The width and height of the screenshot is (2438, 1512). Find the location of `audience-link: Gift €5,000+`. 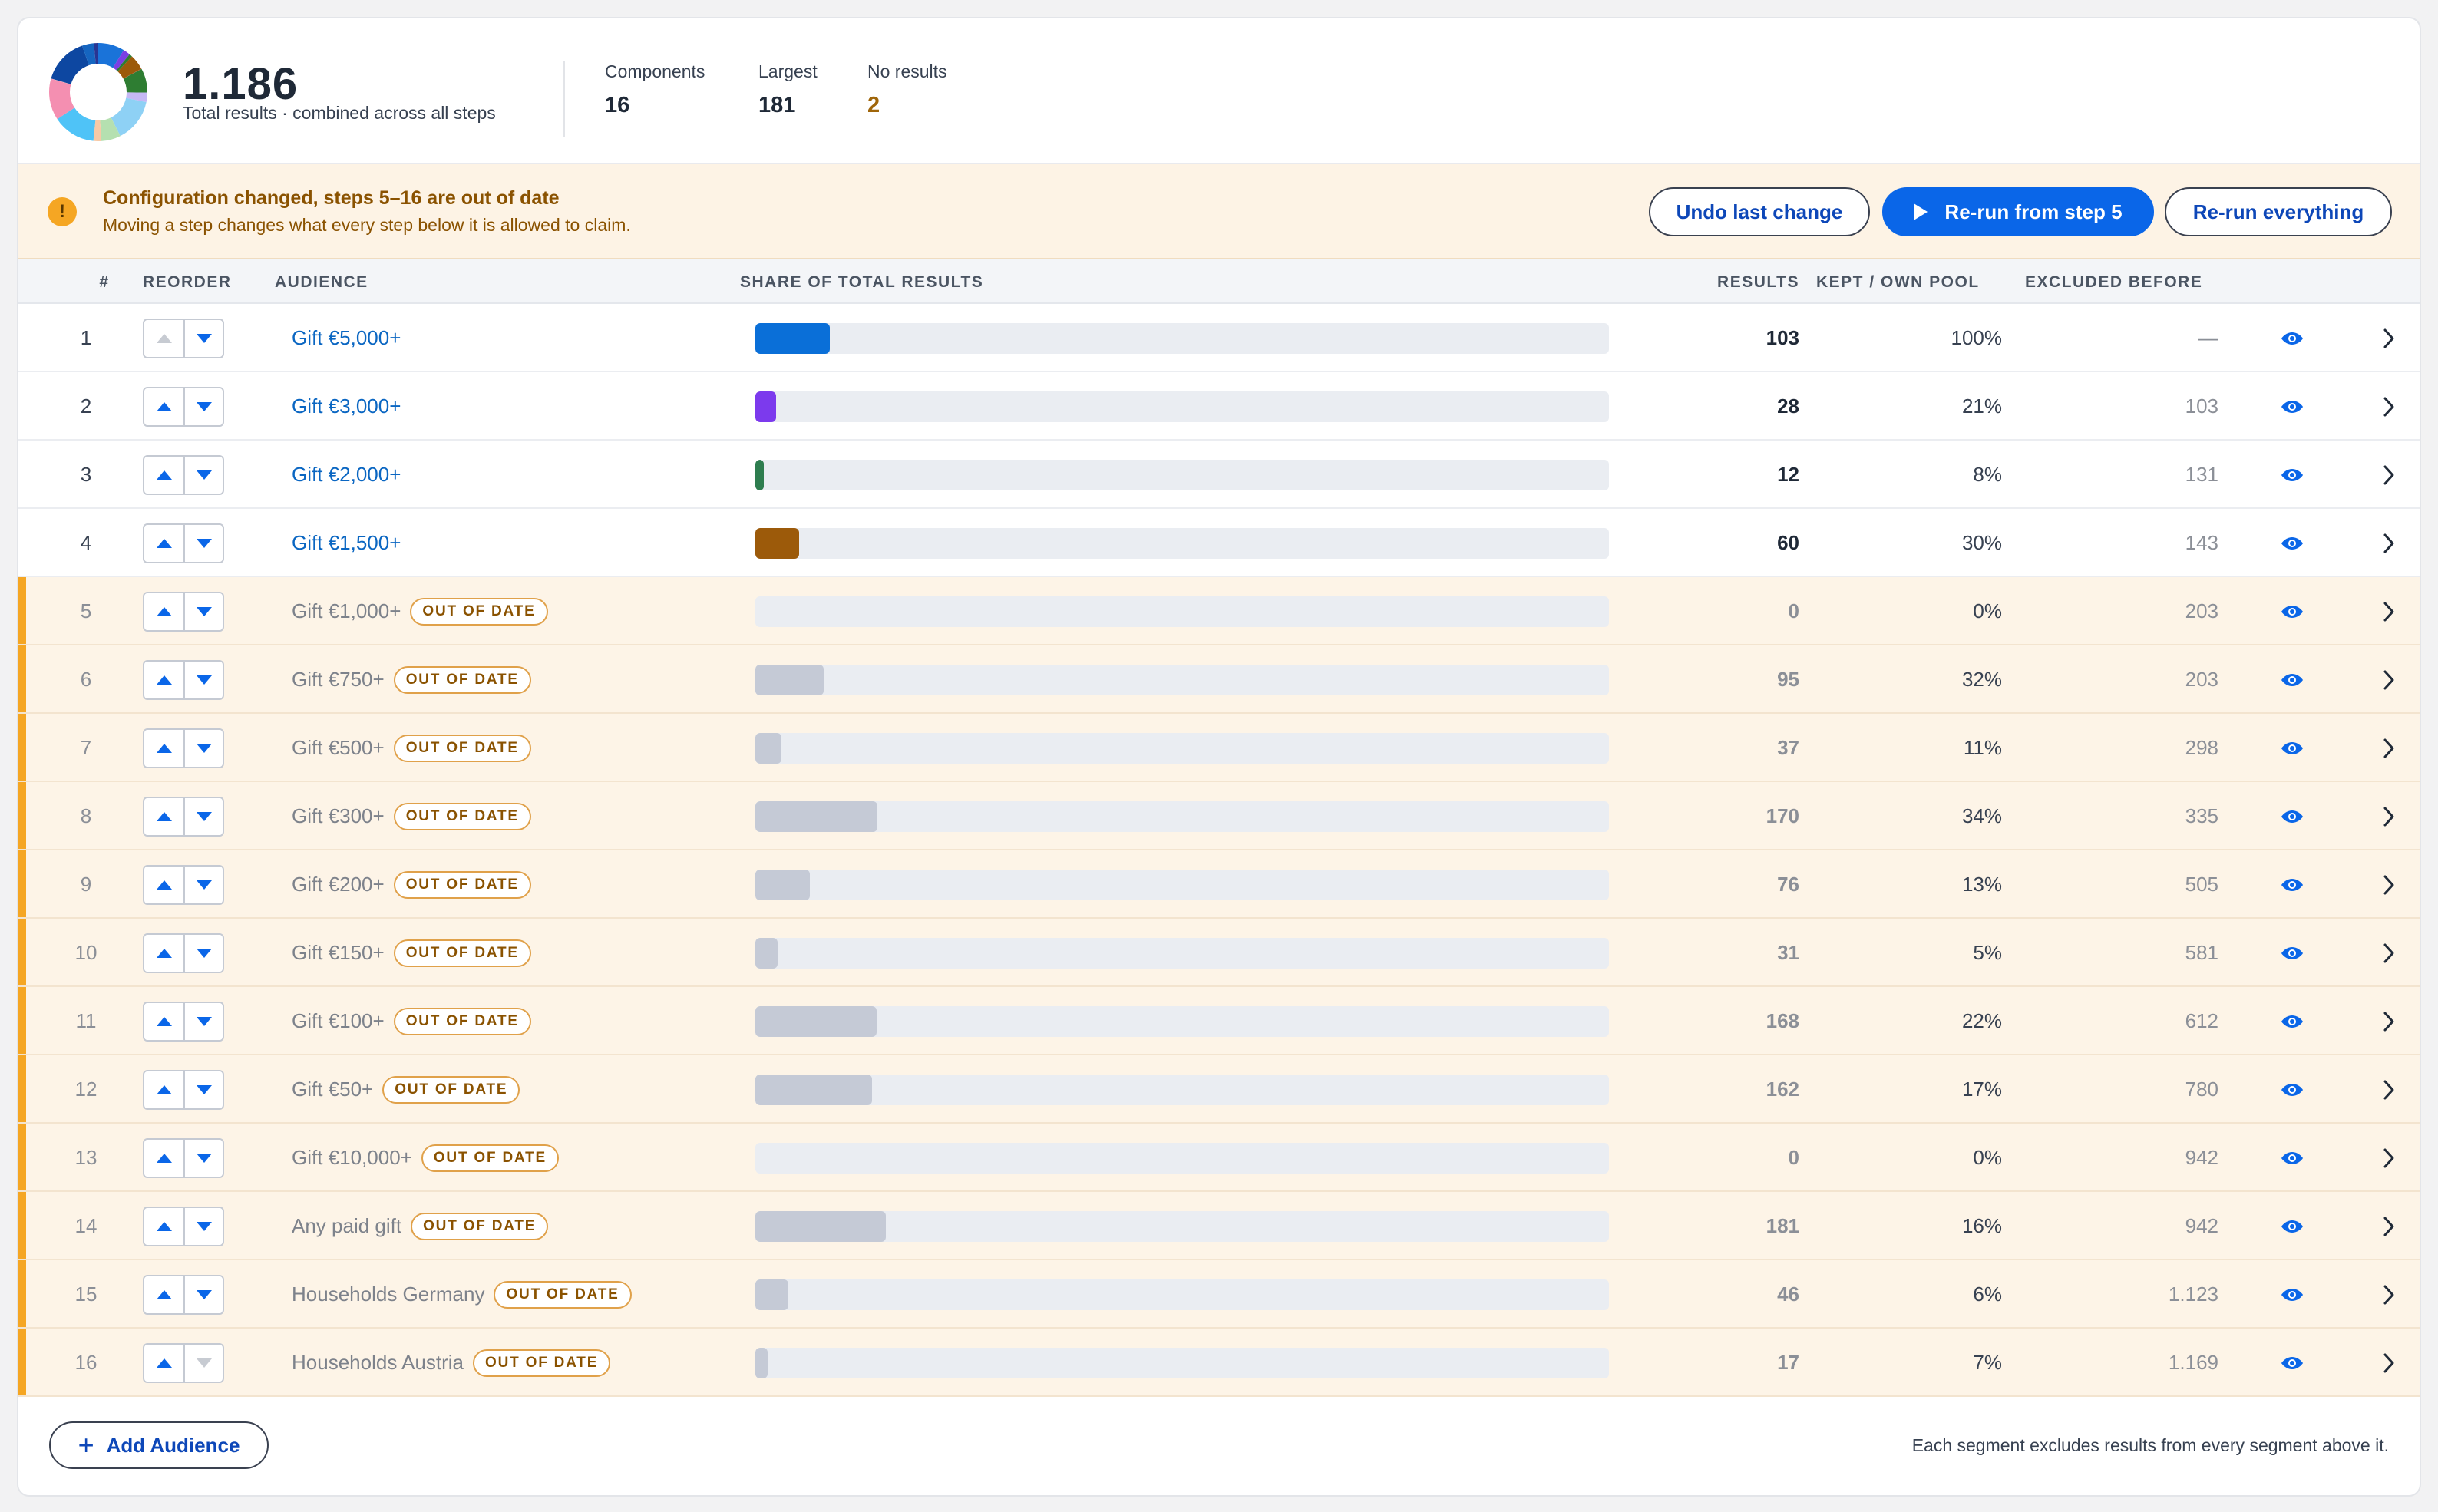

audience-link: Gift €5,000+ is located at coordinates (346, 338).